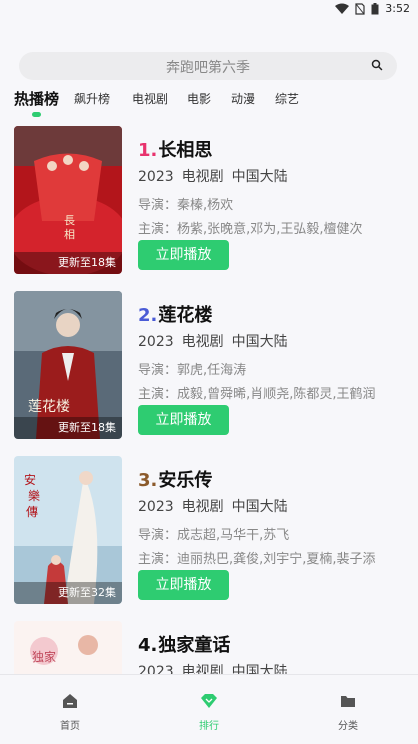  I want to click on tab-movie: 电影, so click(199, 98).